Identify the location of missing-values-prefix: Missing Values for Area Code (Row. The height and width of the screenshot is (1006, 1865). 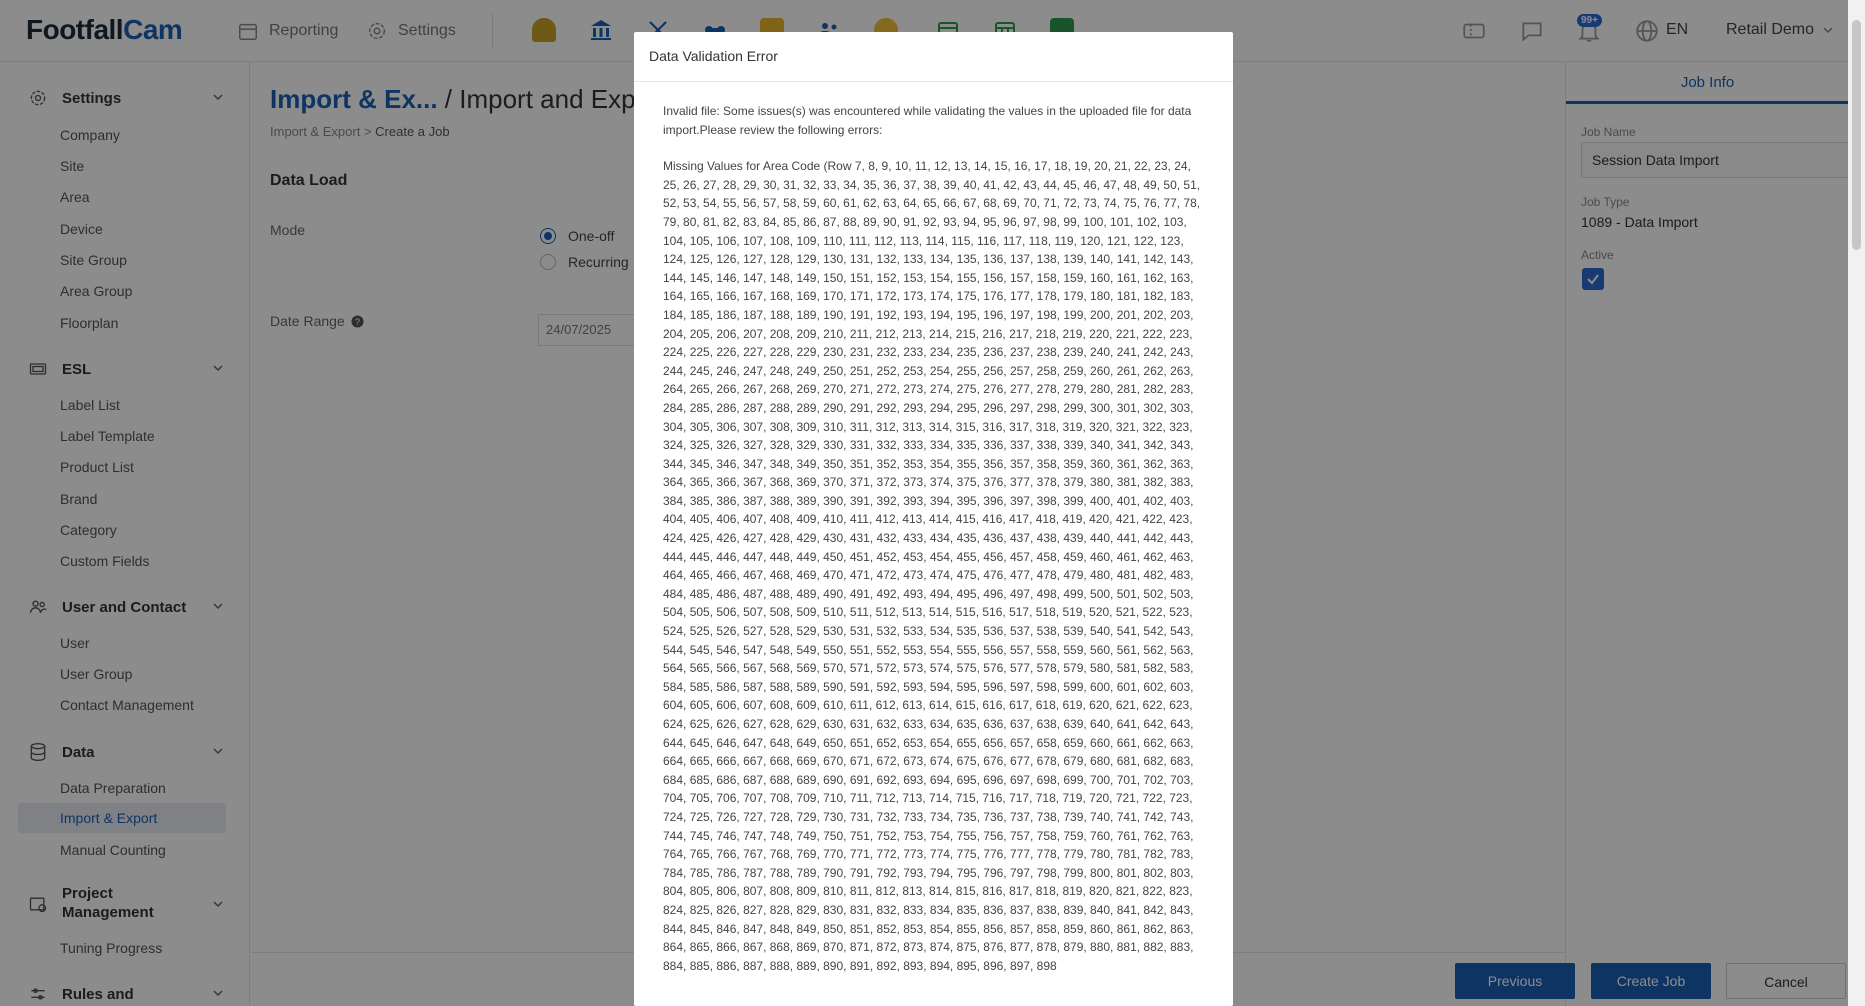
(759, 166).